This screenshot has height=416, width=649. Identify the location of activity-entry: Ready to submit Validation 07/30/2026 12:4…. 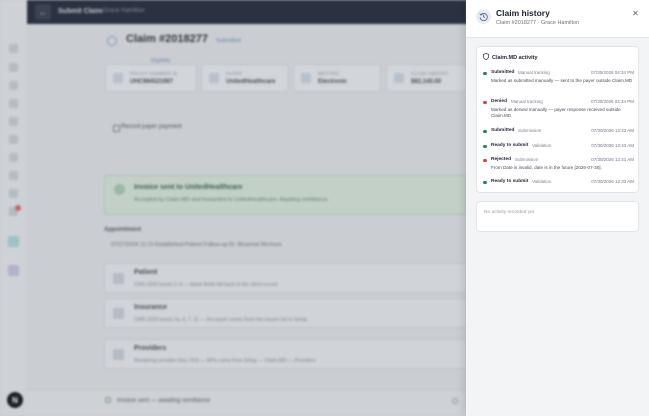
(558, 147).